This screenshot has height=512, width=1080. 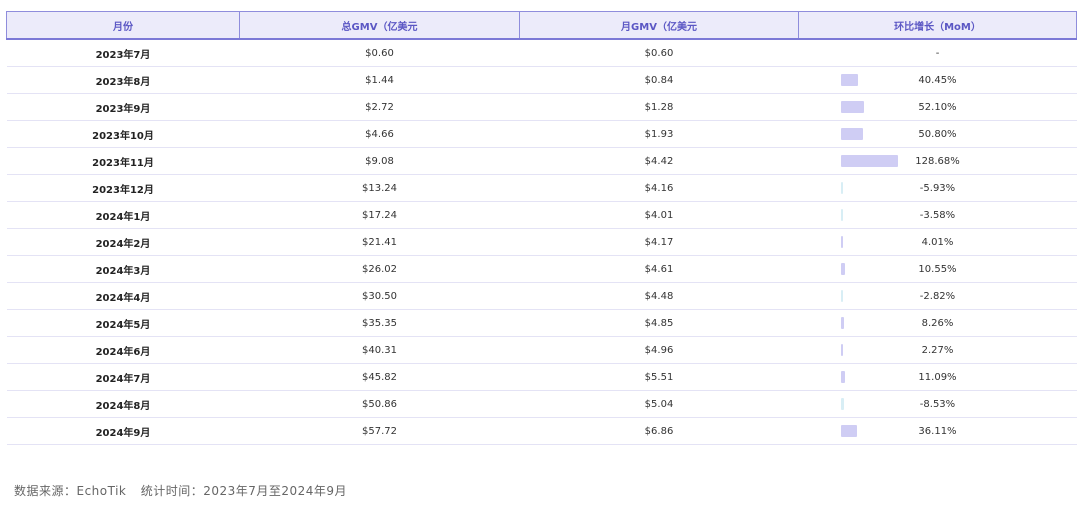 I want to click on cell-monthly-gmv: $6.86, so click(x=659, y=431).